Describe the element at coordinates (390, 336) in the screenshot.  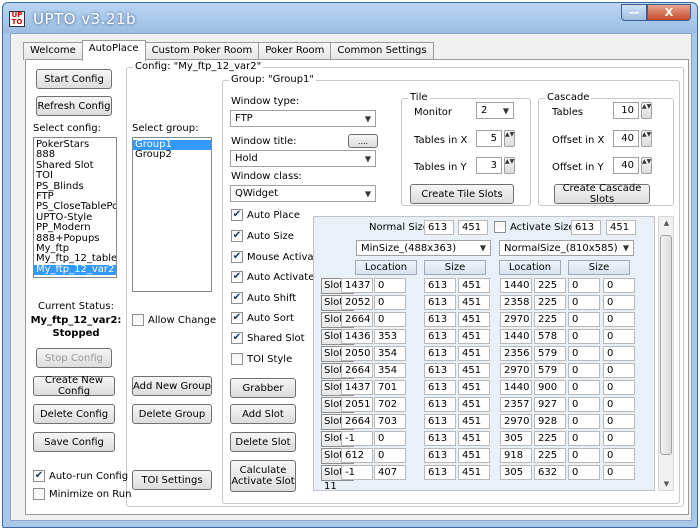
I see `slot-value-input: 353` at that location.